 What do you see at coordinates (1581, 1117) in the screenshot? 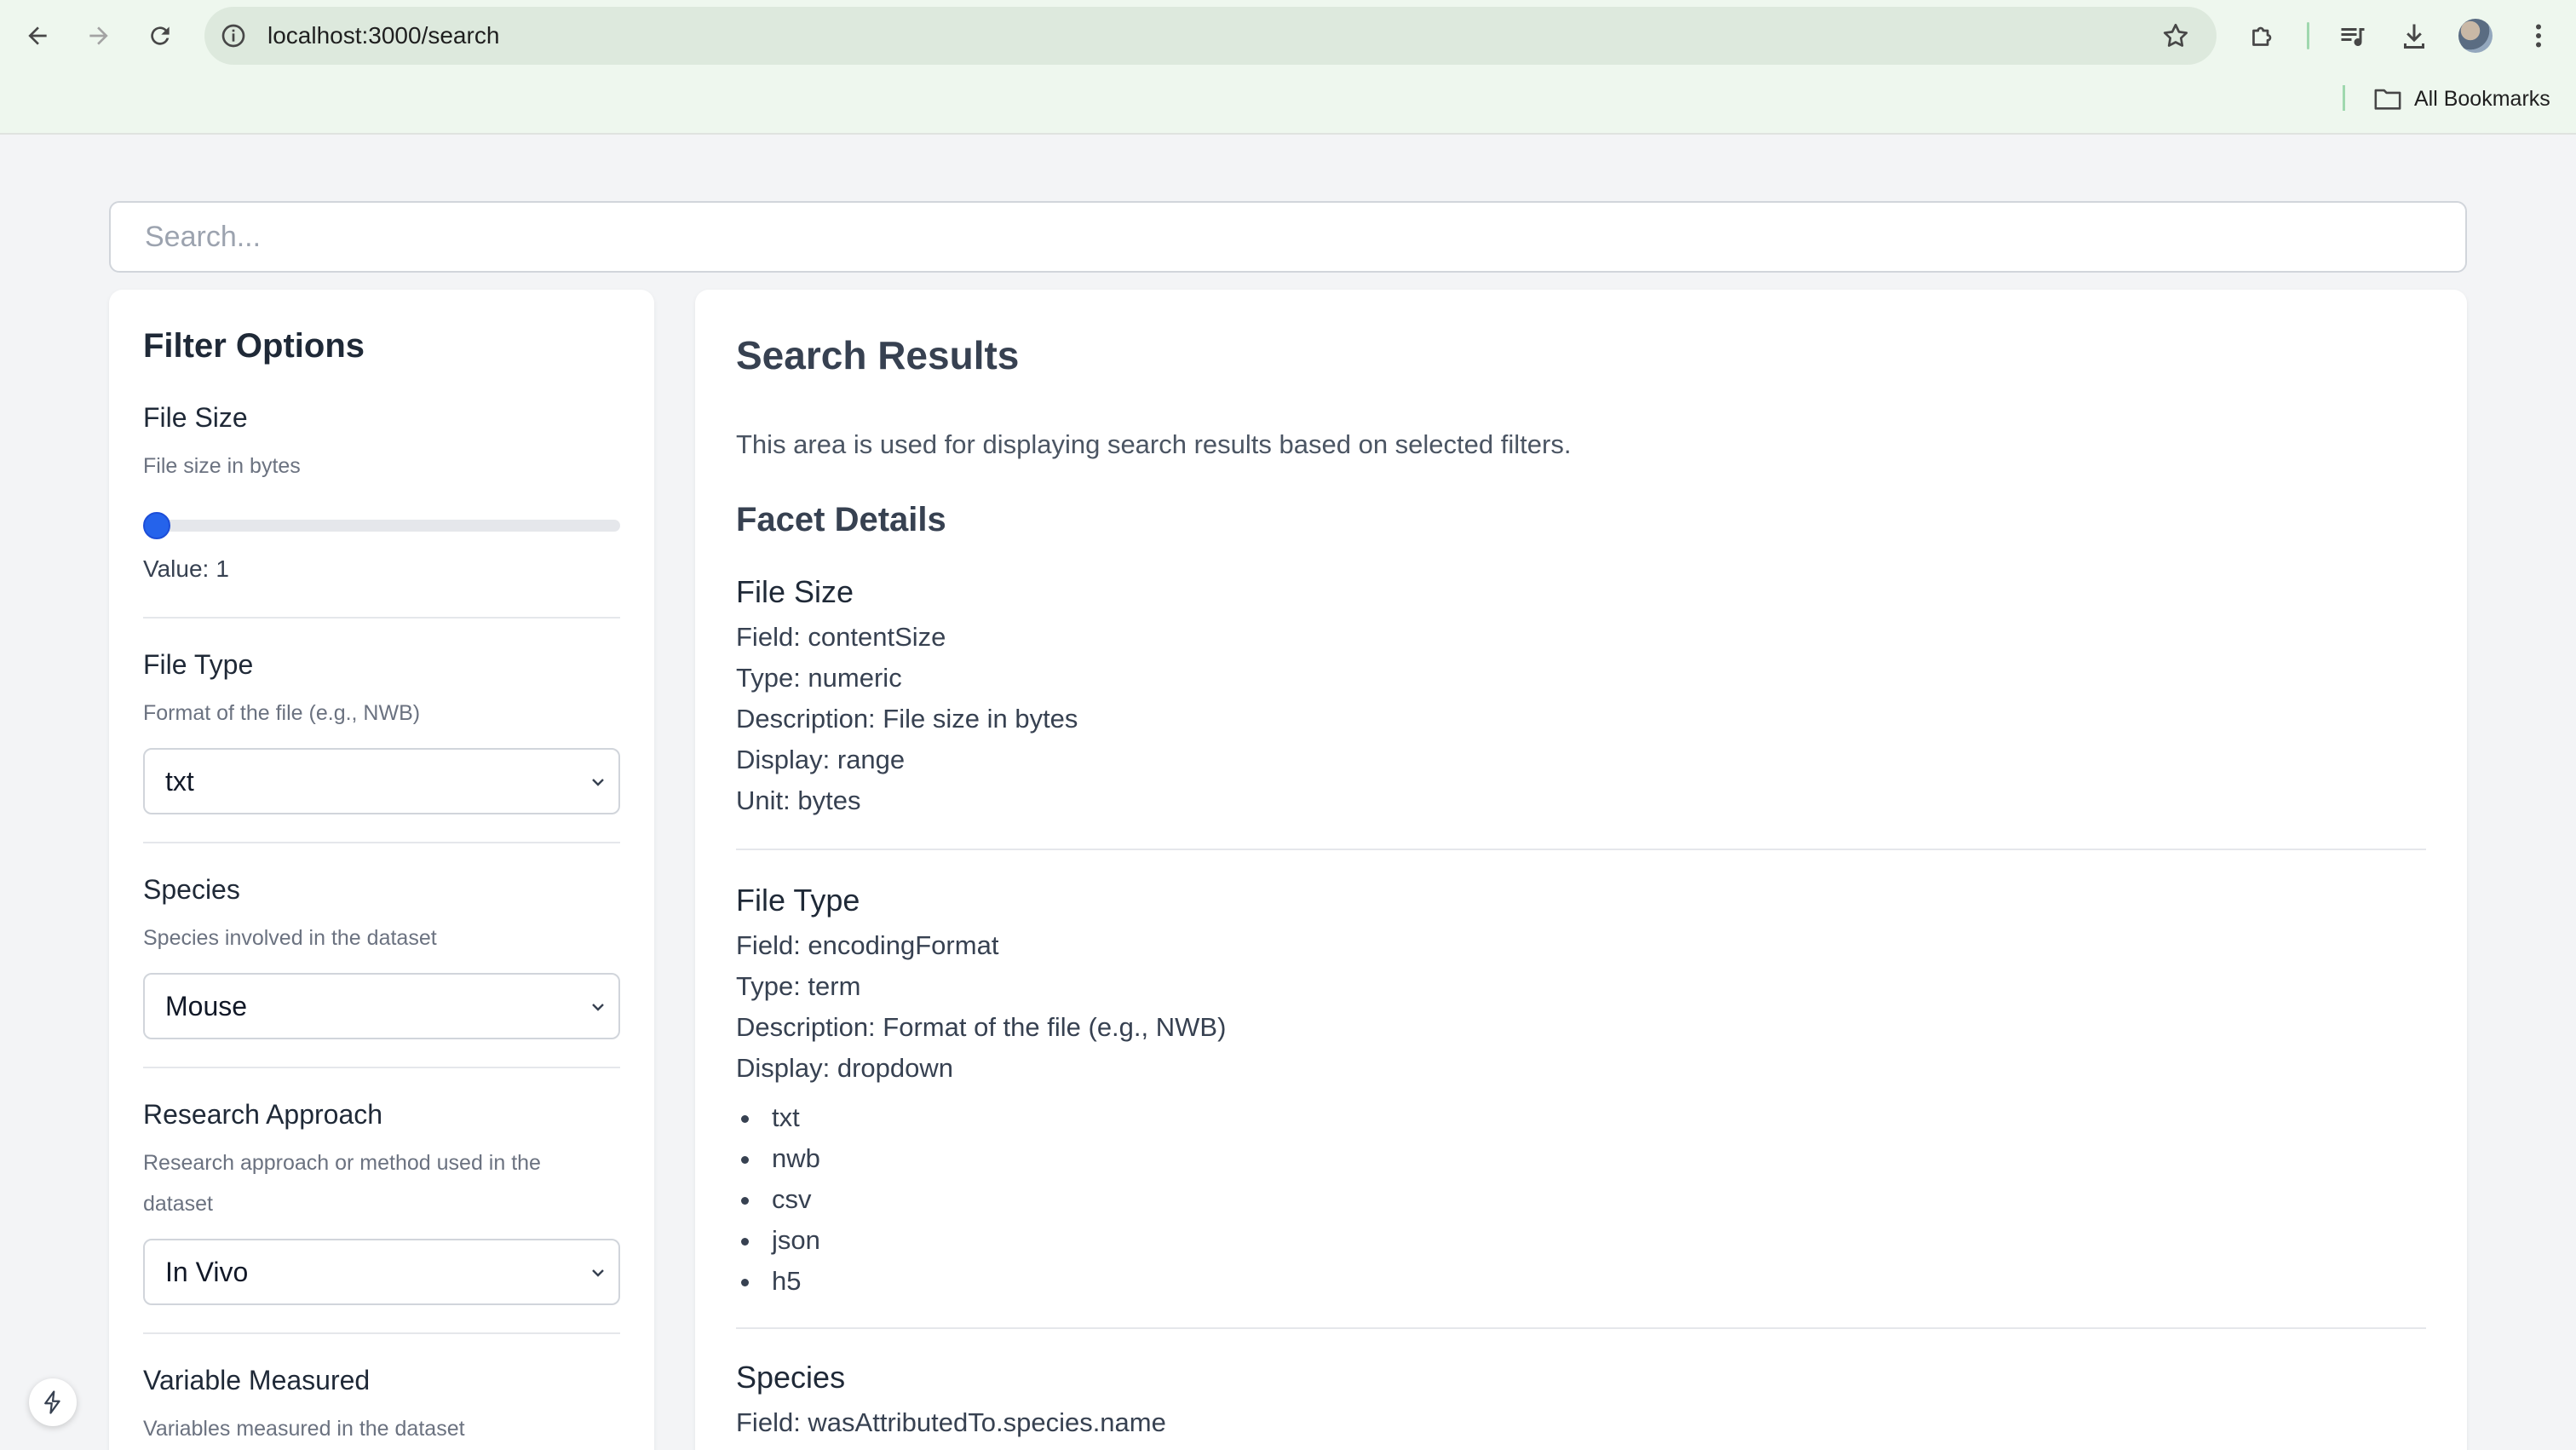
I see `list-item: txt` at bounding box center [1581, 1117].